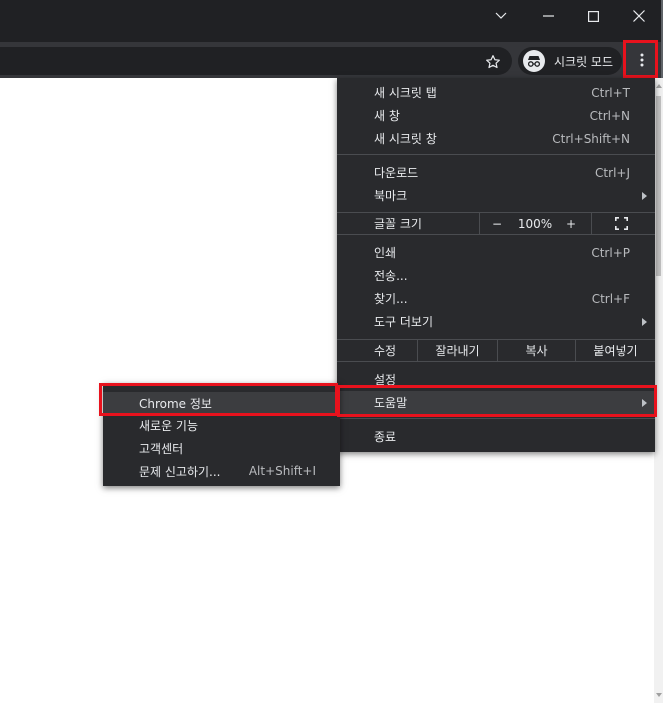 This screenshot has height=703, width=663. What do you see at coordinates (256, 61) in the screenshot?
I see `address-bar` at bounding box center [256, 61].